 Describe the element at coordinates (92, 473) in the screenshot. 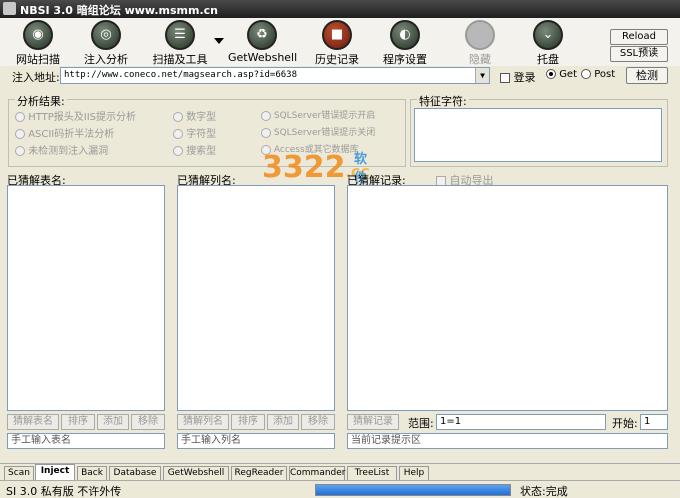

I see `tab-back: Back` at that location.